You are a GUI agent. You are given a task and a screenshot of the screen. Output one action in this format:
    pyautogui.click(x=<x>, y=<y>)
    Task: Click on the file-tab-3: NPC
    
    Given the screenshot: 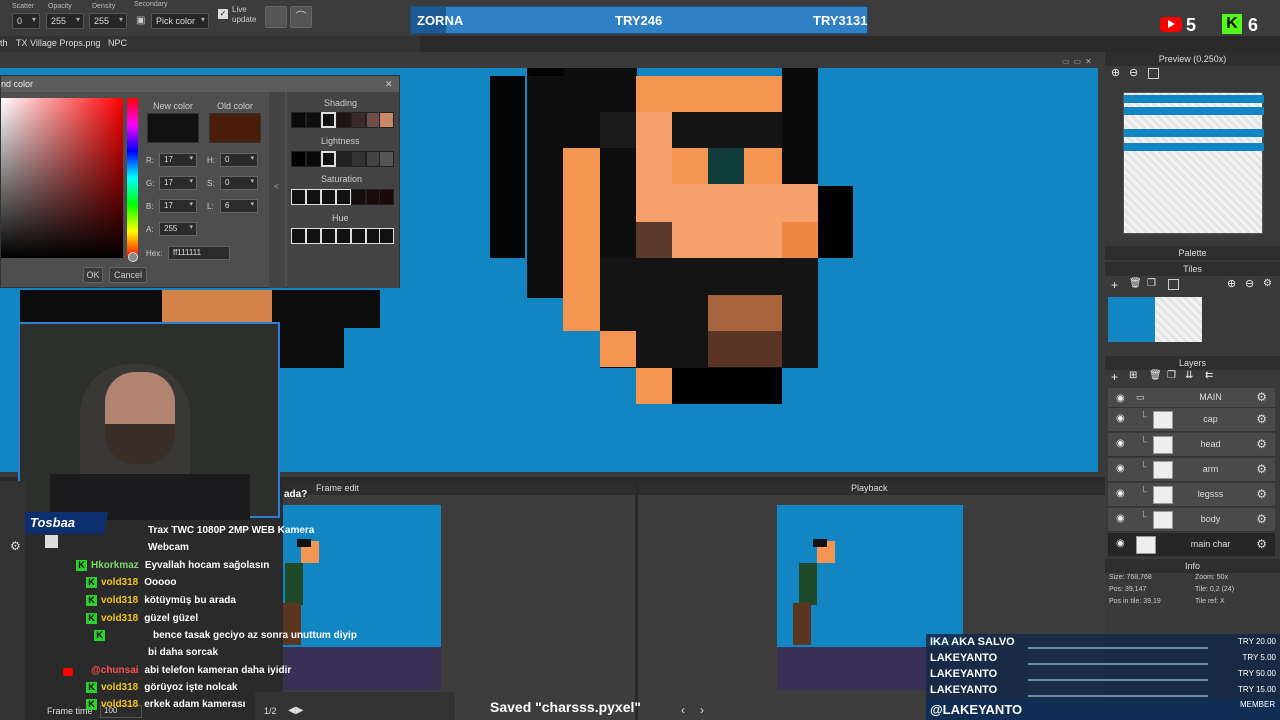 What is the action you would take?
    pyautogui.click(x=117, y=43)
    